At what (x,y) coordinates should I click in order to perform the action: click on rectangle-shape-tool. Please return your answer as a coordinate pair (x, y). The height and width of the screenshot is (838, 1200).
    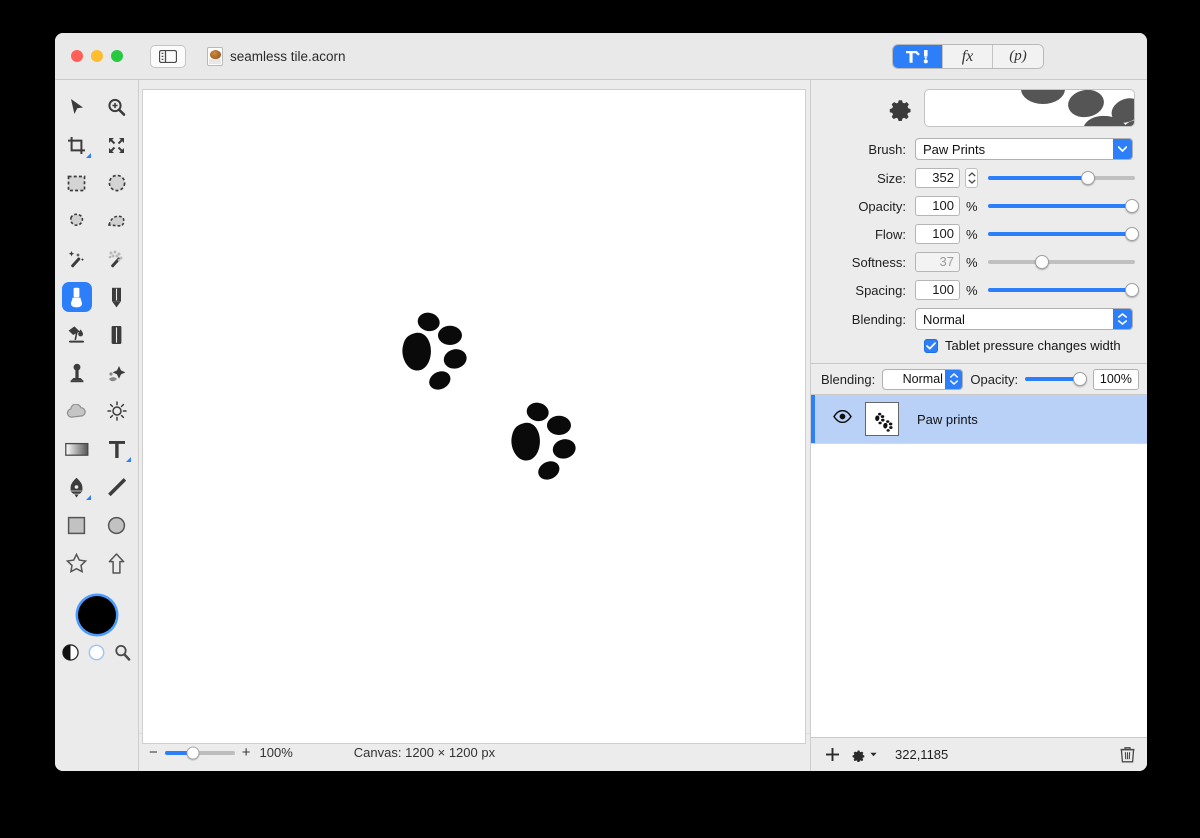
    Looking at the image, I should click on (77, 525).